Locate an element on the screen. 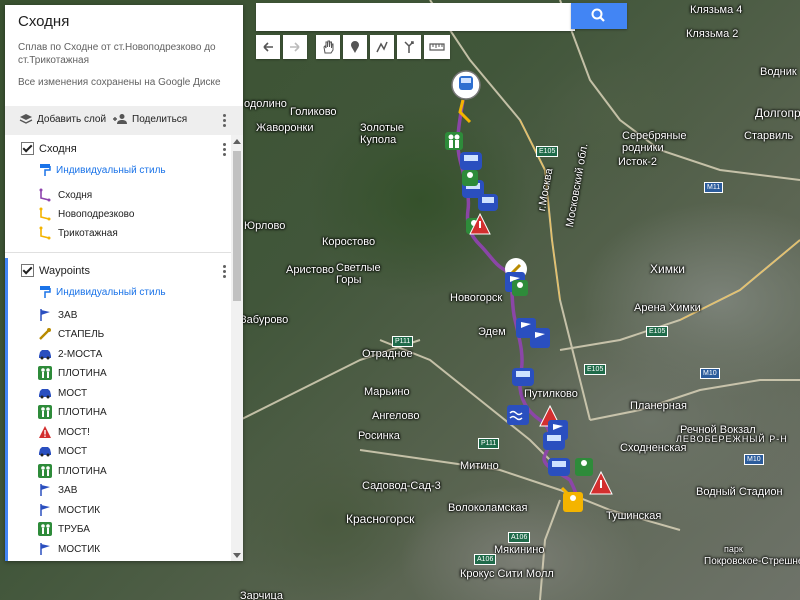 Image resolution: width=800 pixels, height=600 pixels. map-label: парк is located at coordinates (733, 549).